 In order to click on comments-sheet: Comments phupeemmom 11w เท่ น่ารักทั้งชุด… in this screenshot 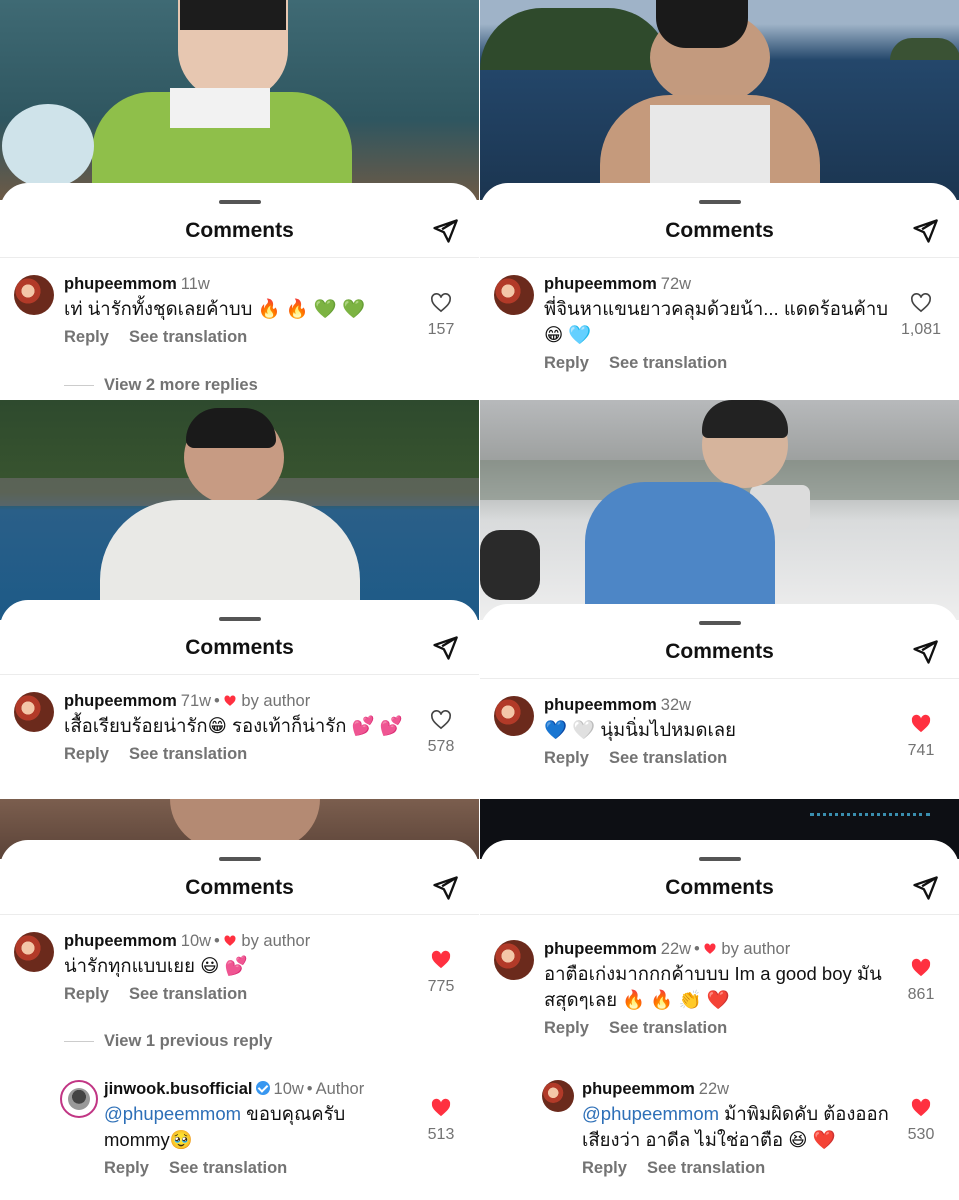, I will do `click(239, 291)`.